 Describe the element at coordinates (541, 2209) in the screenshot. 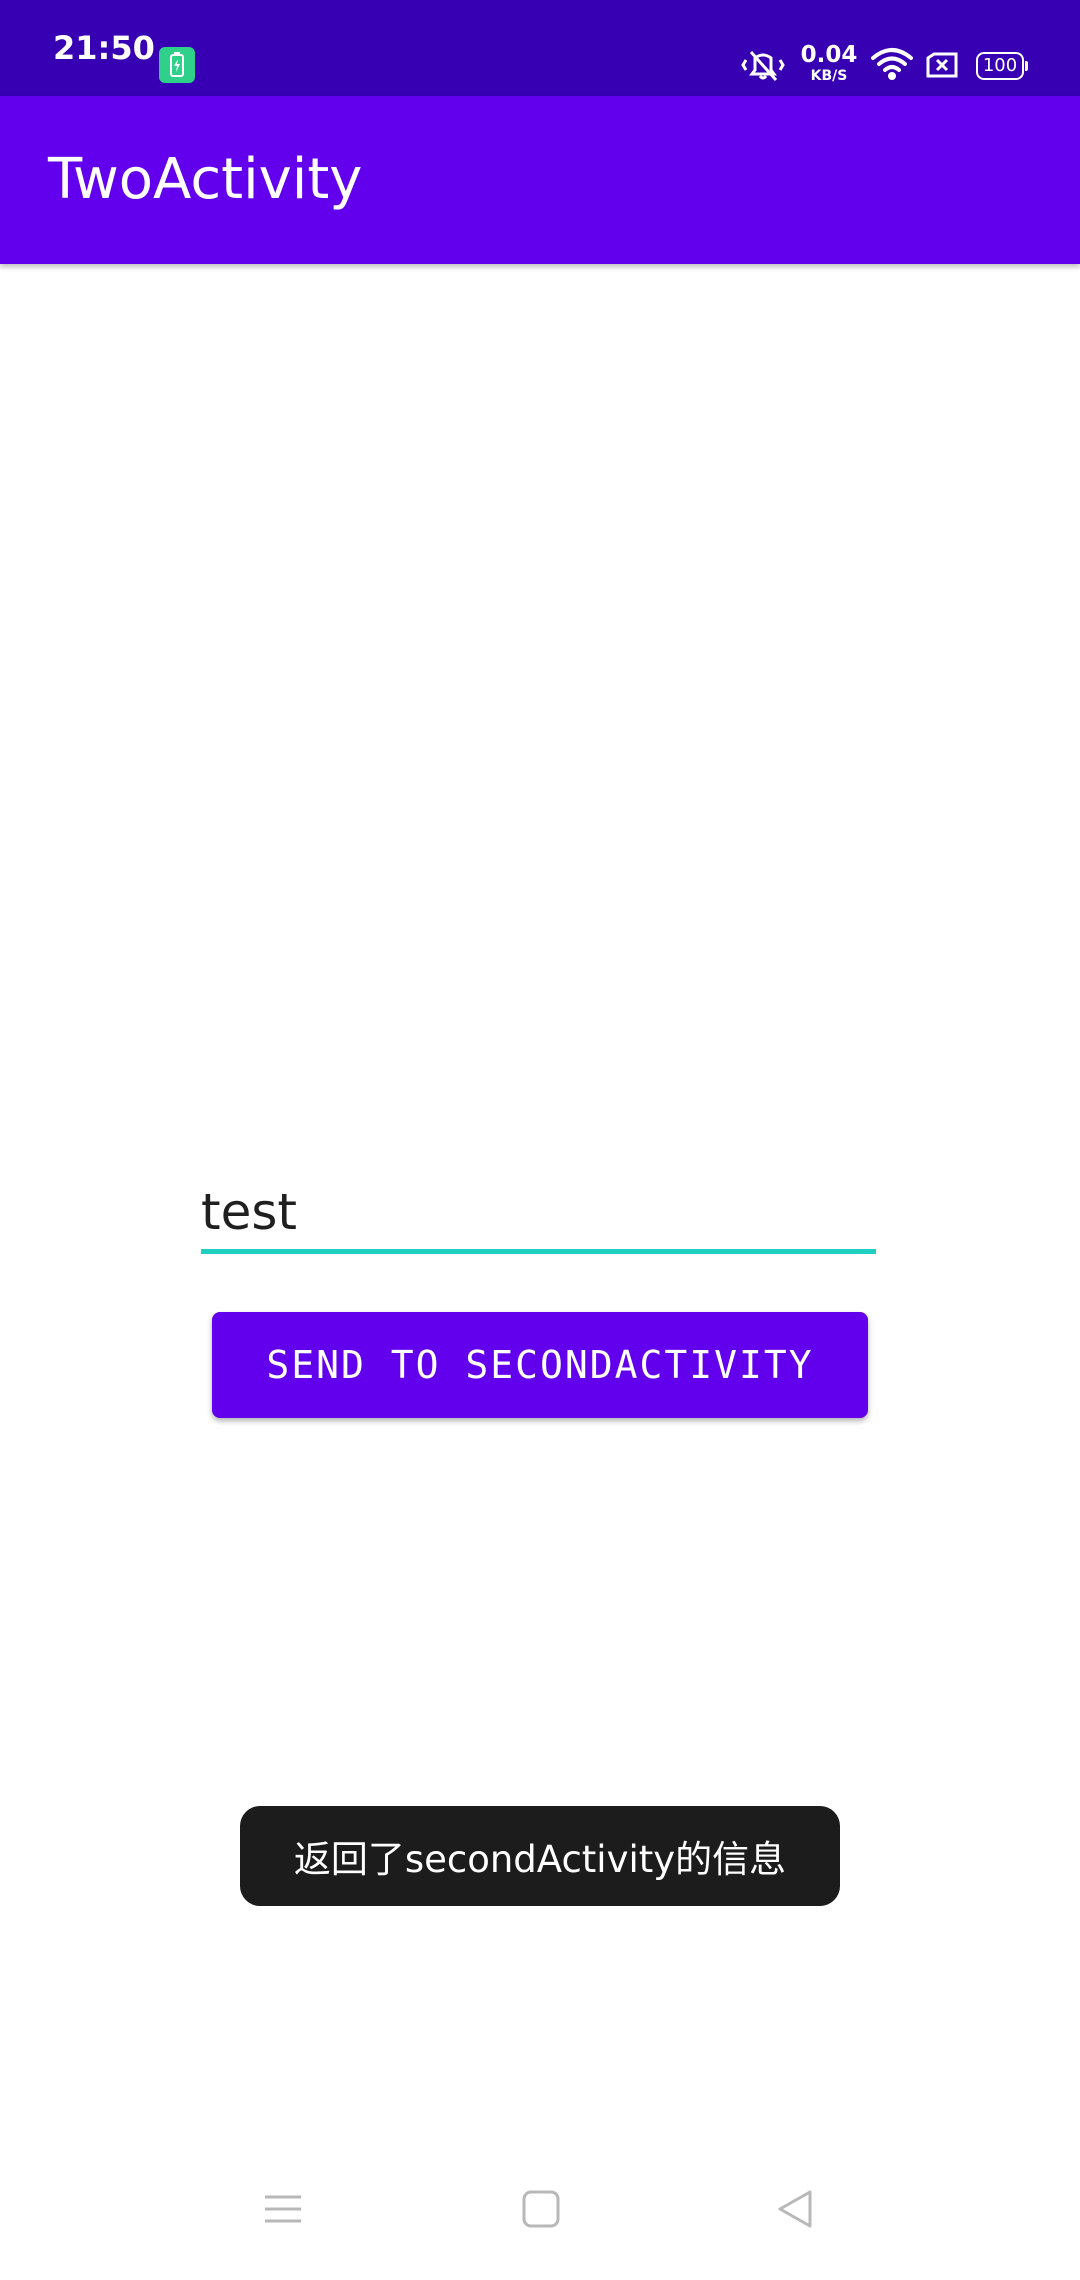

I see `home-icon` at that location.